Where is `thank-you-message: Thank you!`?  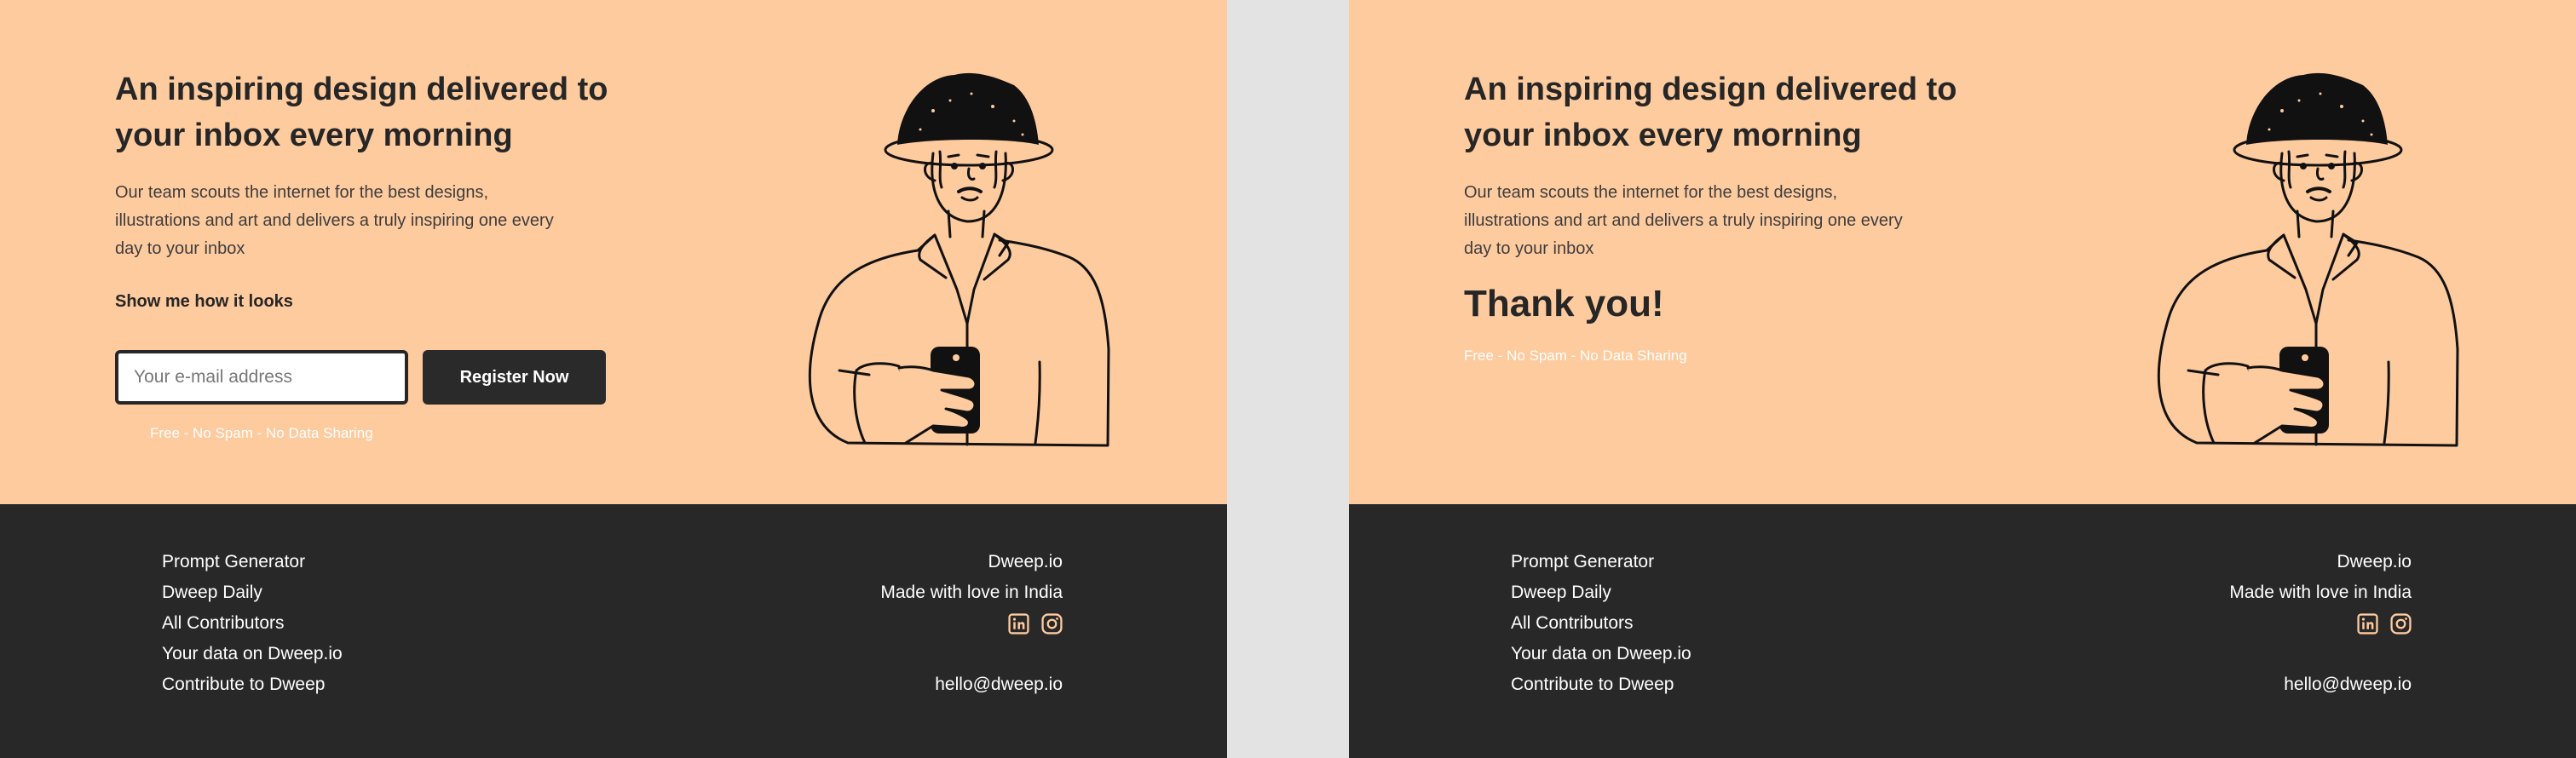
thank-you-message: Thank you! is located at coordinates (1564, 303).